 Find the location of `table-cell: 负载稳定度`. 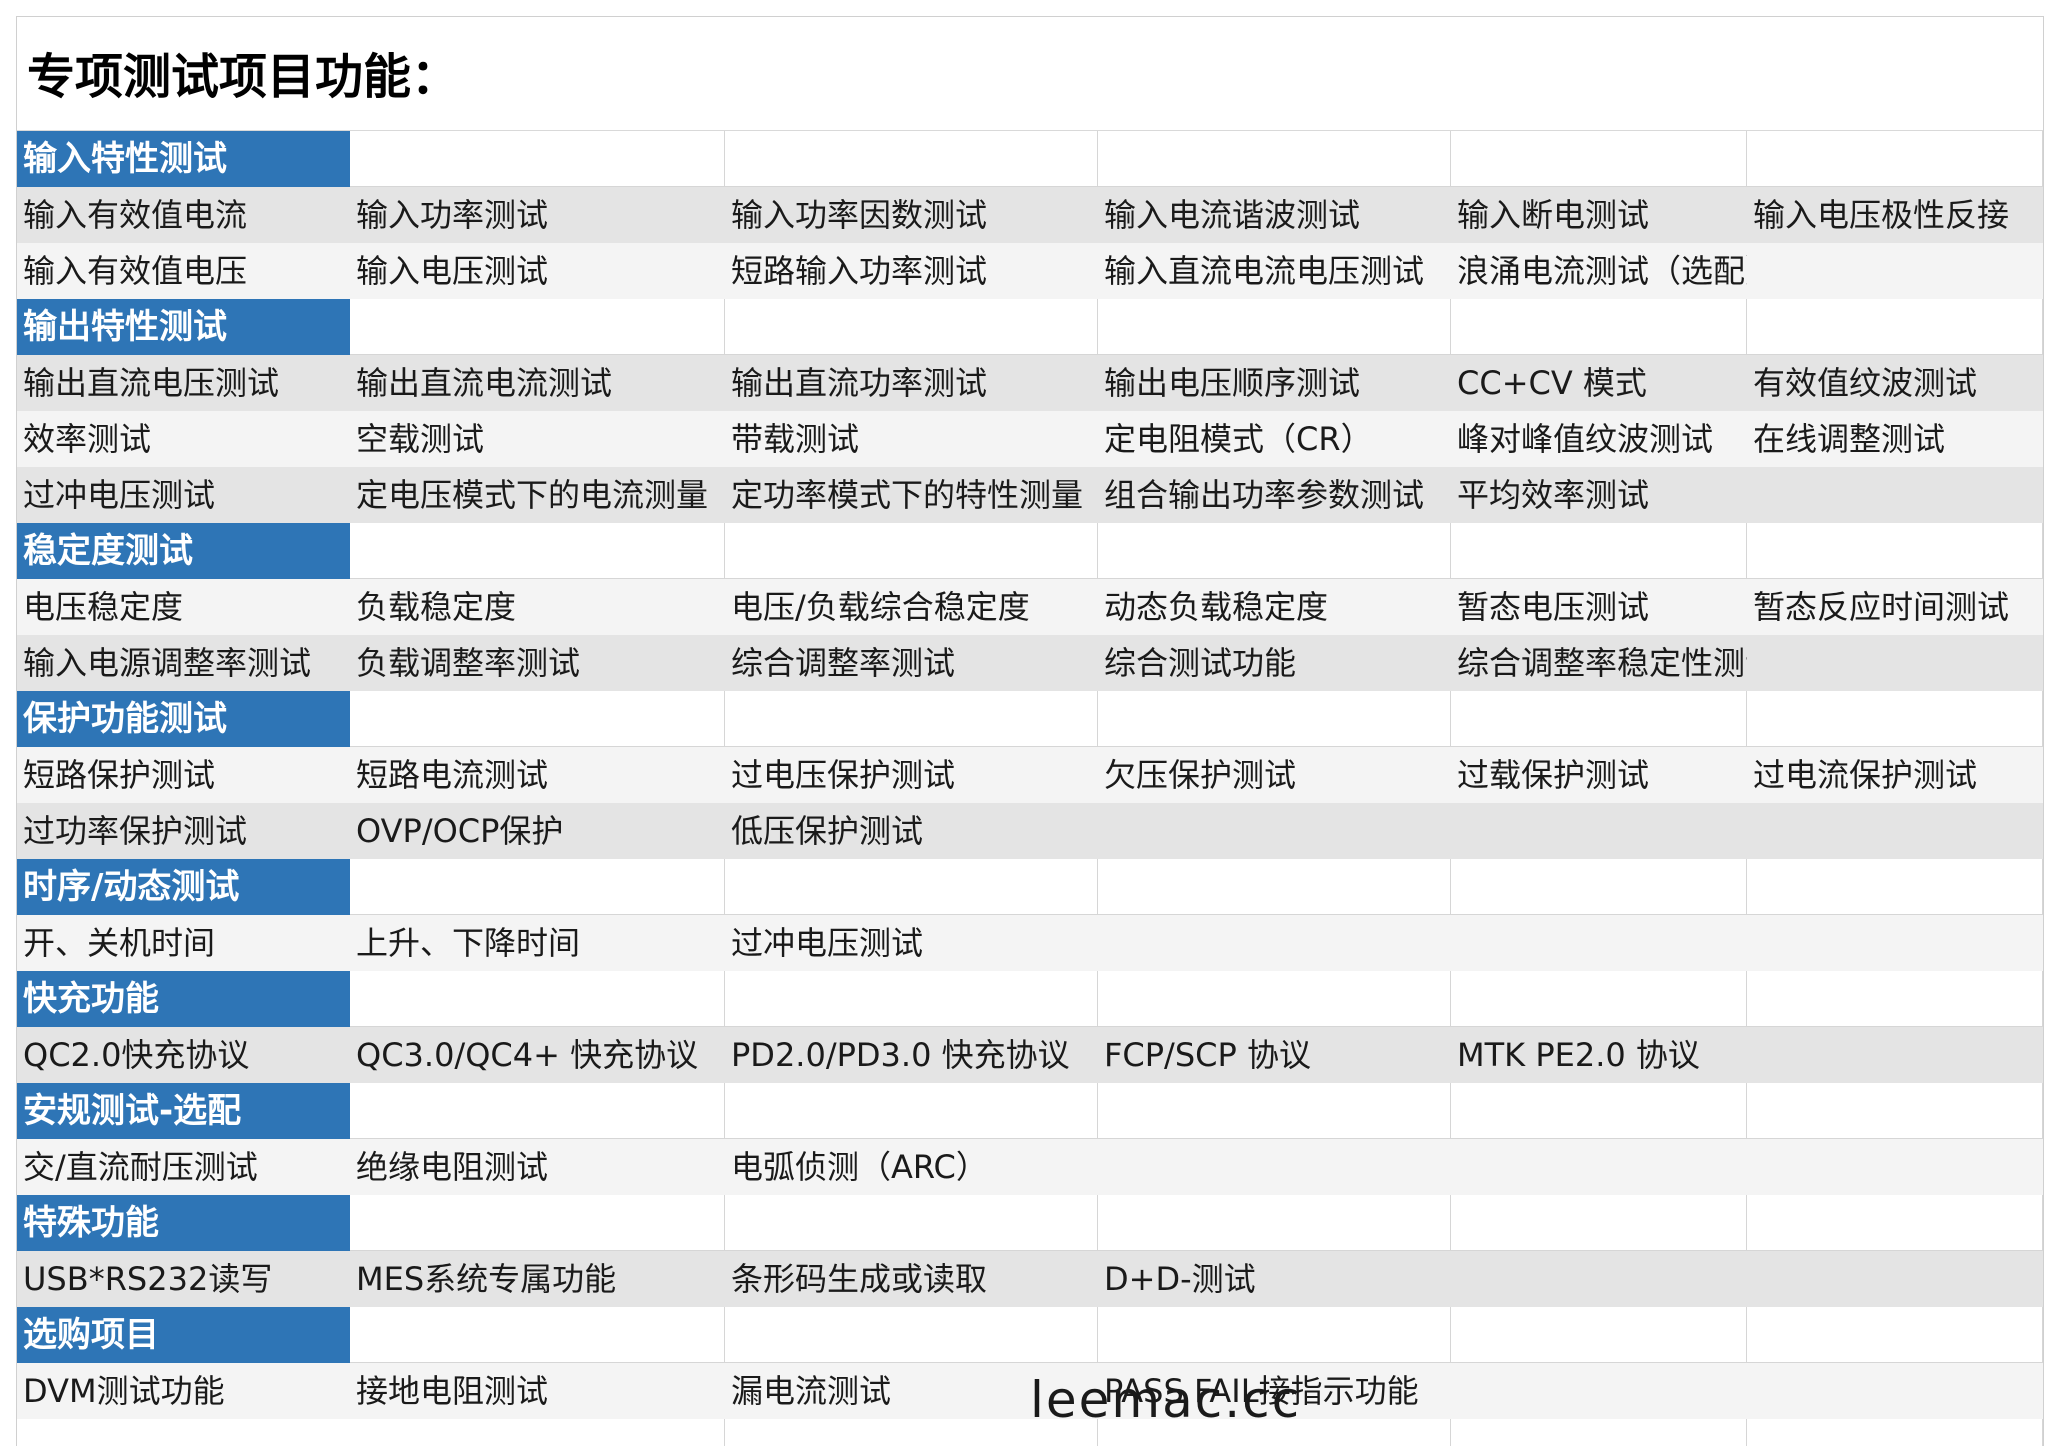

table-cell: 负载稳定度 is located at coordinates (537, 607).